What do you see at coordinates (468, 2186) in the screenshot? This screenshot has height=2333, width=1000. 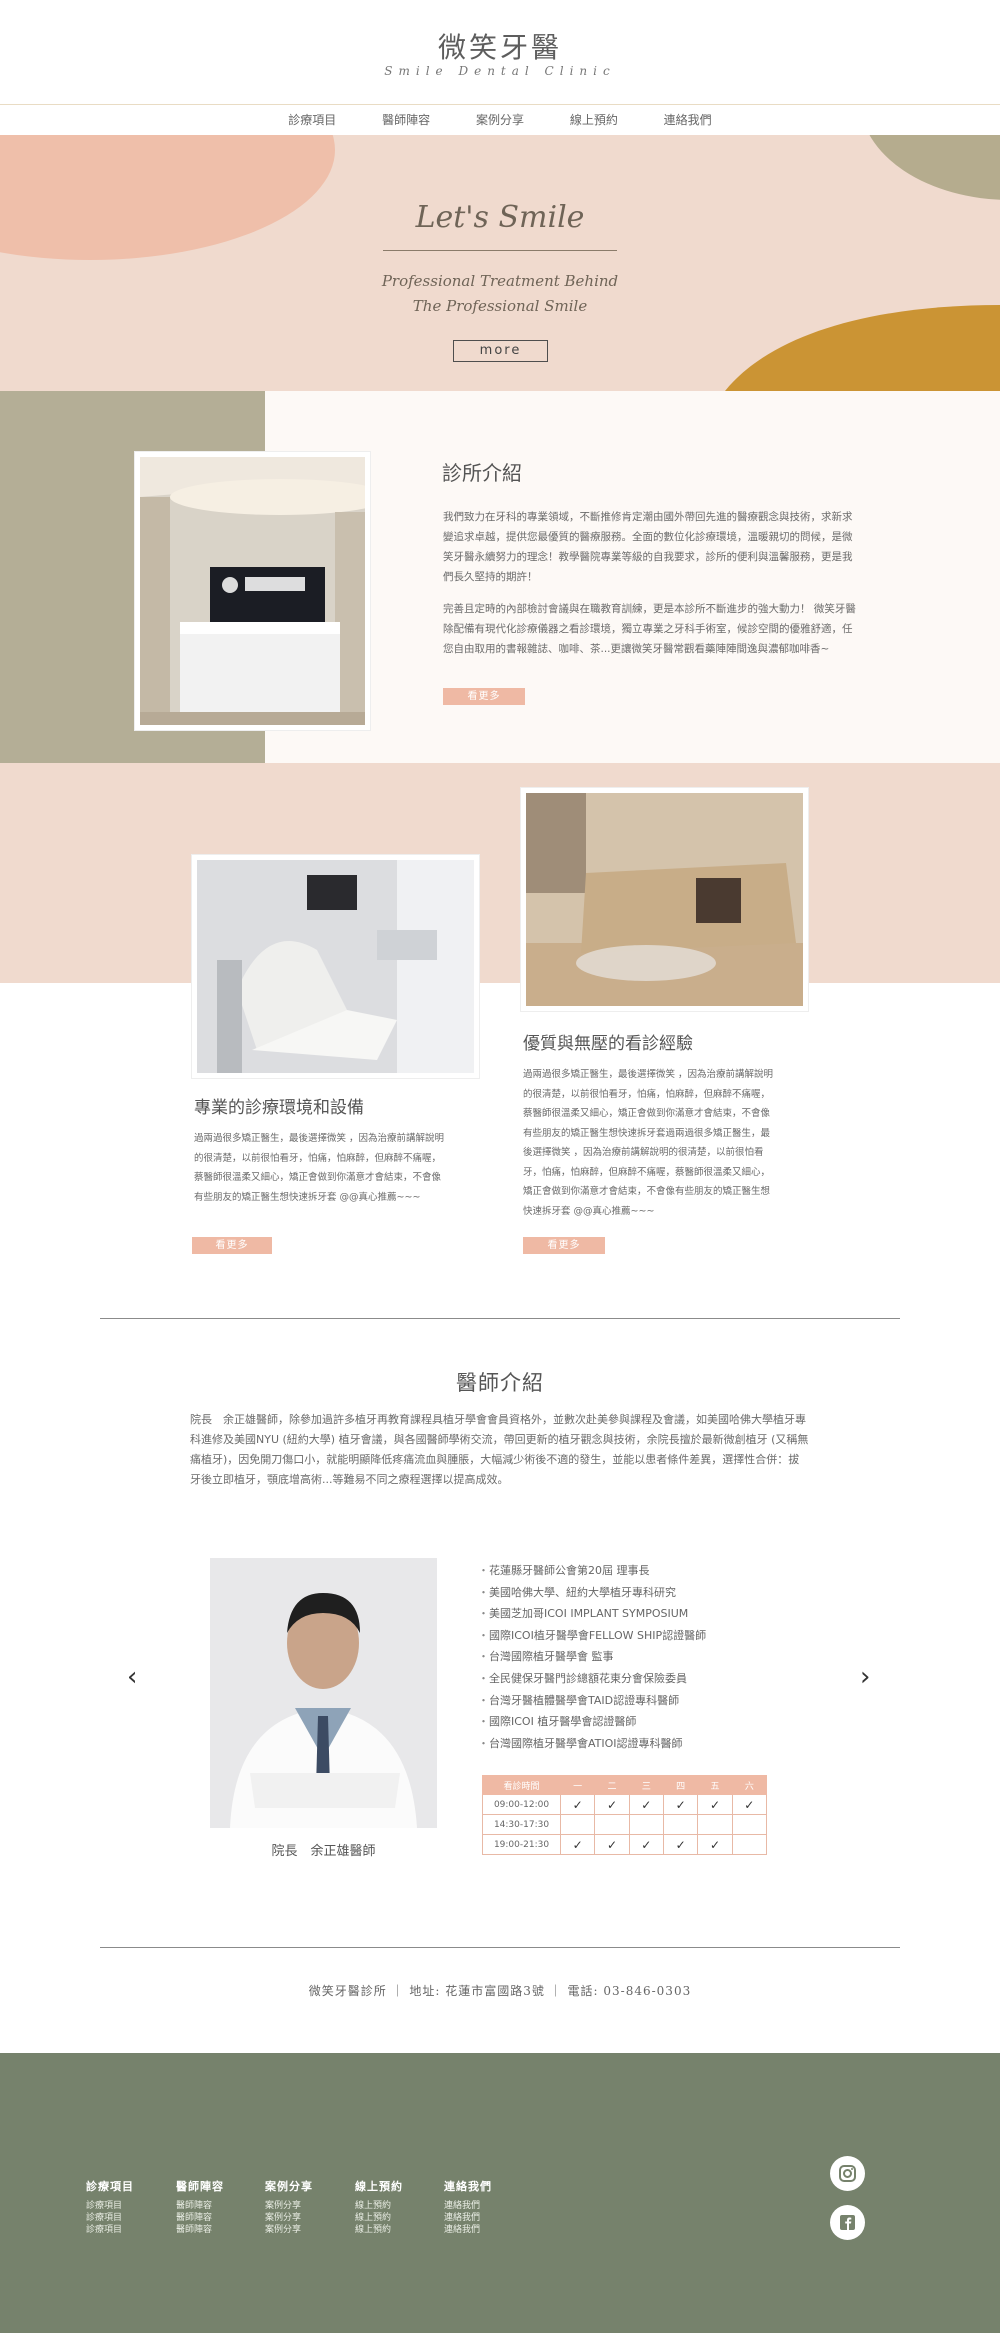 I see `footer-col-heading: 連絡我們` at bounding box center [468, 2186].